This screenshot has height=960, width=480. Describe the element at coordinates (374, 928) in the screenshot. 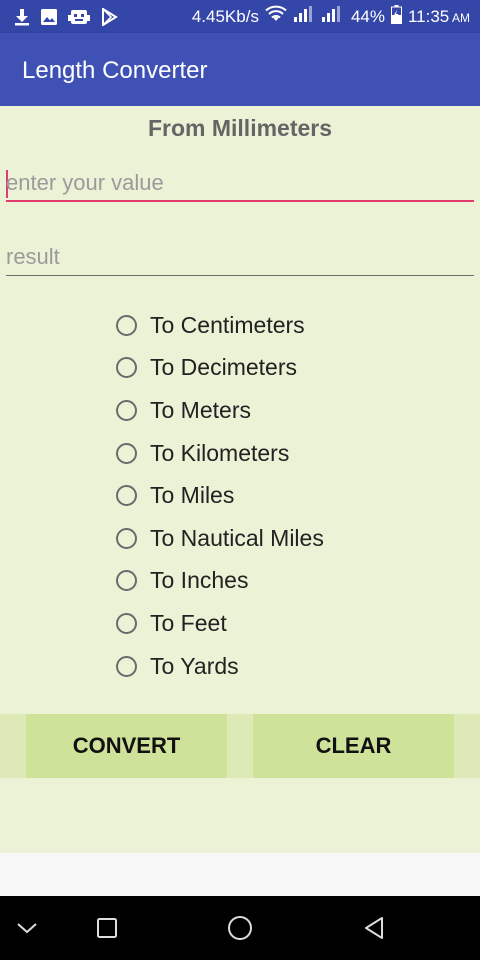

I see `back-icon` at that location.